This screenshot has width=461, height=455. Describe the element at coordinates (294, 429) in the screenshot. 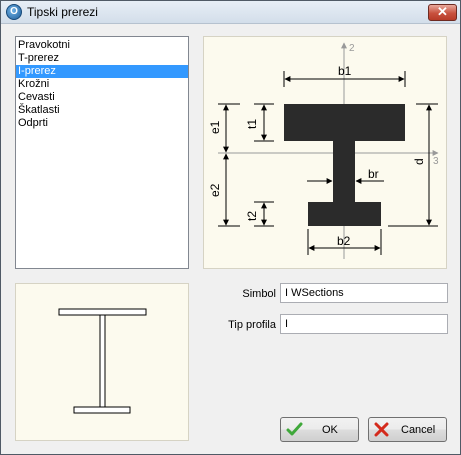

I see `checkmark-icon` at that location.